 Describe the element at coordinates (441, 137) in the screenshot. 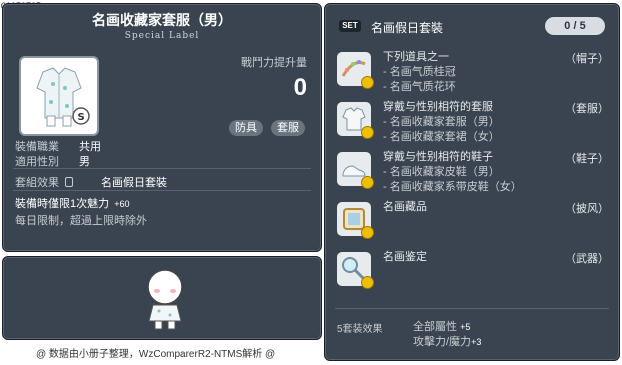

I see `set-item-overall-option: - 名画收藏家套裙（女）` at that location.